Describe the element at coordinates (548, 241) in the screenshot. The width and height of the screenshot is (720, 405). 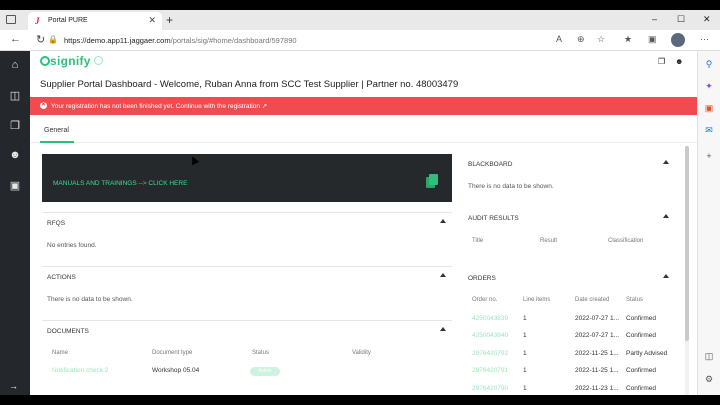
I see `audit-col-result: Result` at that location.